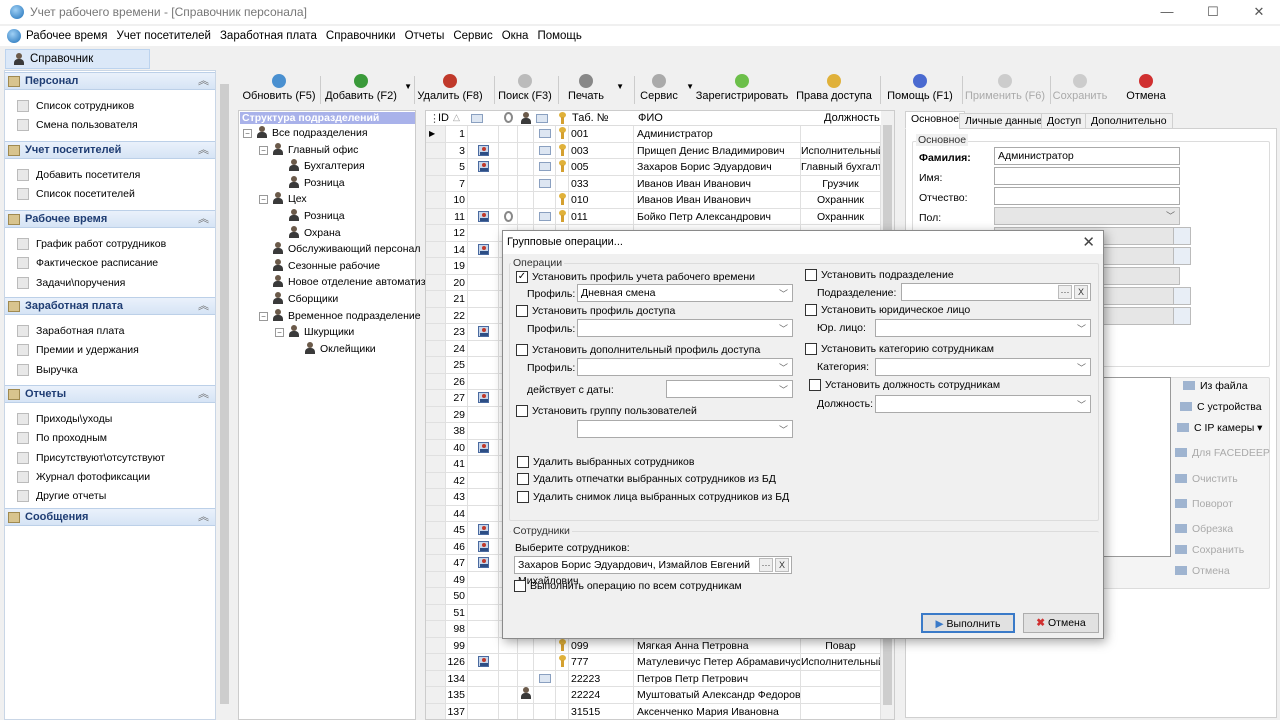  What do you see at coordinates (64, 419) in the screenshot?
I see `sidebar-item: Приходы\уходы` at bounding box center [64, 419].